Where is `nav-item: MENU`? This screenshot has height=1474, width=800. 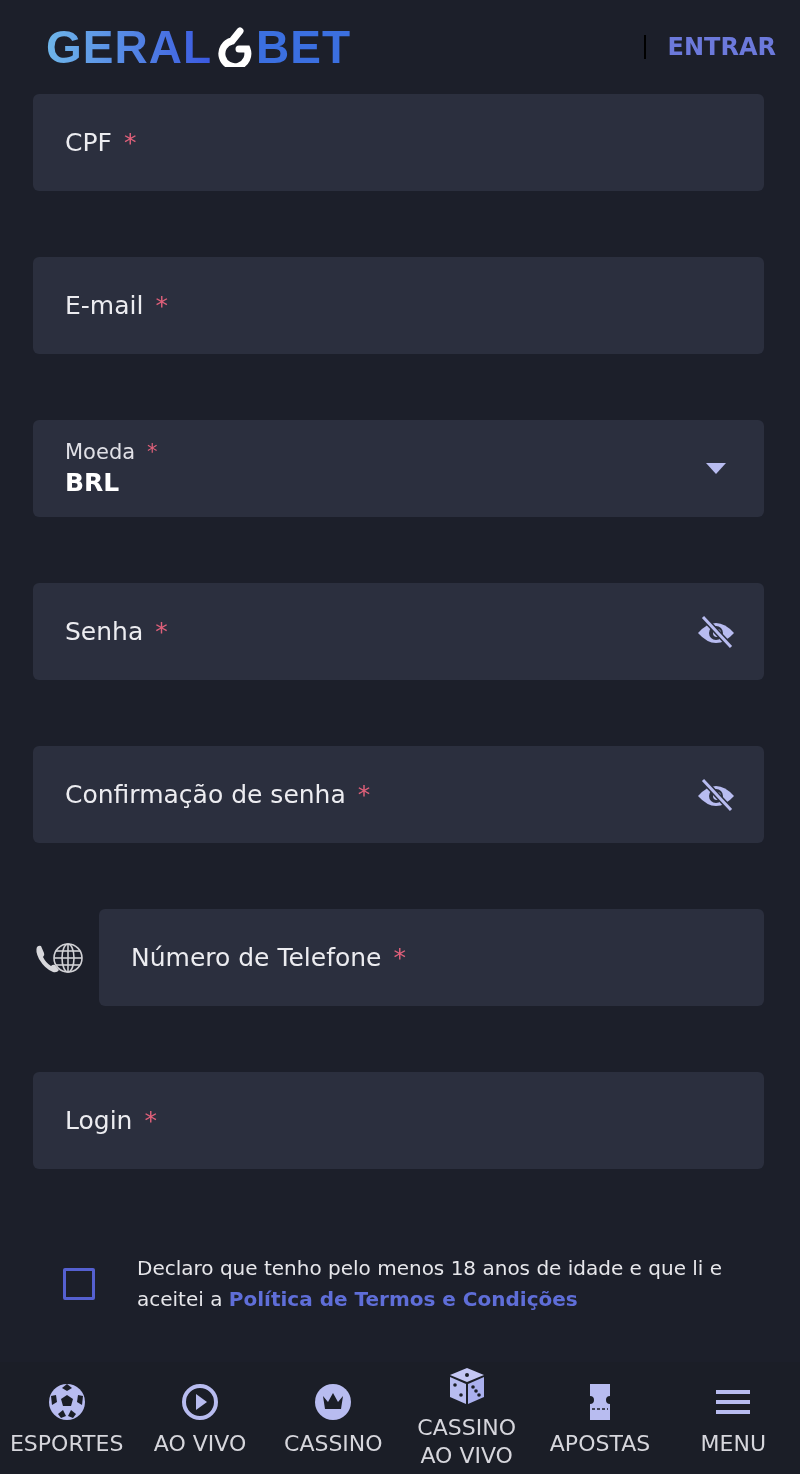
nav-item: MENU is located at coordinates (733, 1418).